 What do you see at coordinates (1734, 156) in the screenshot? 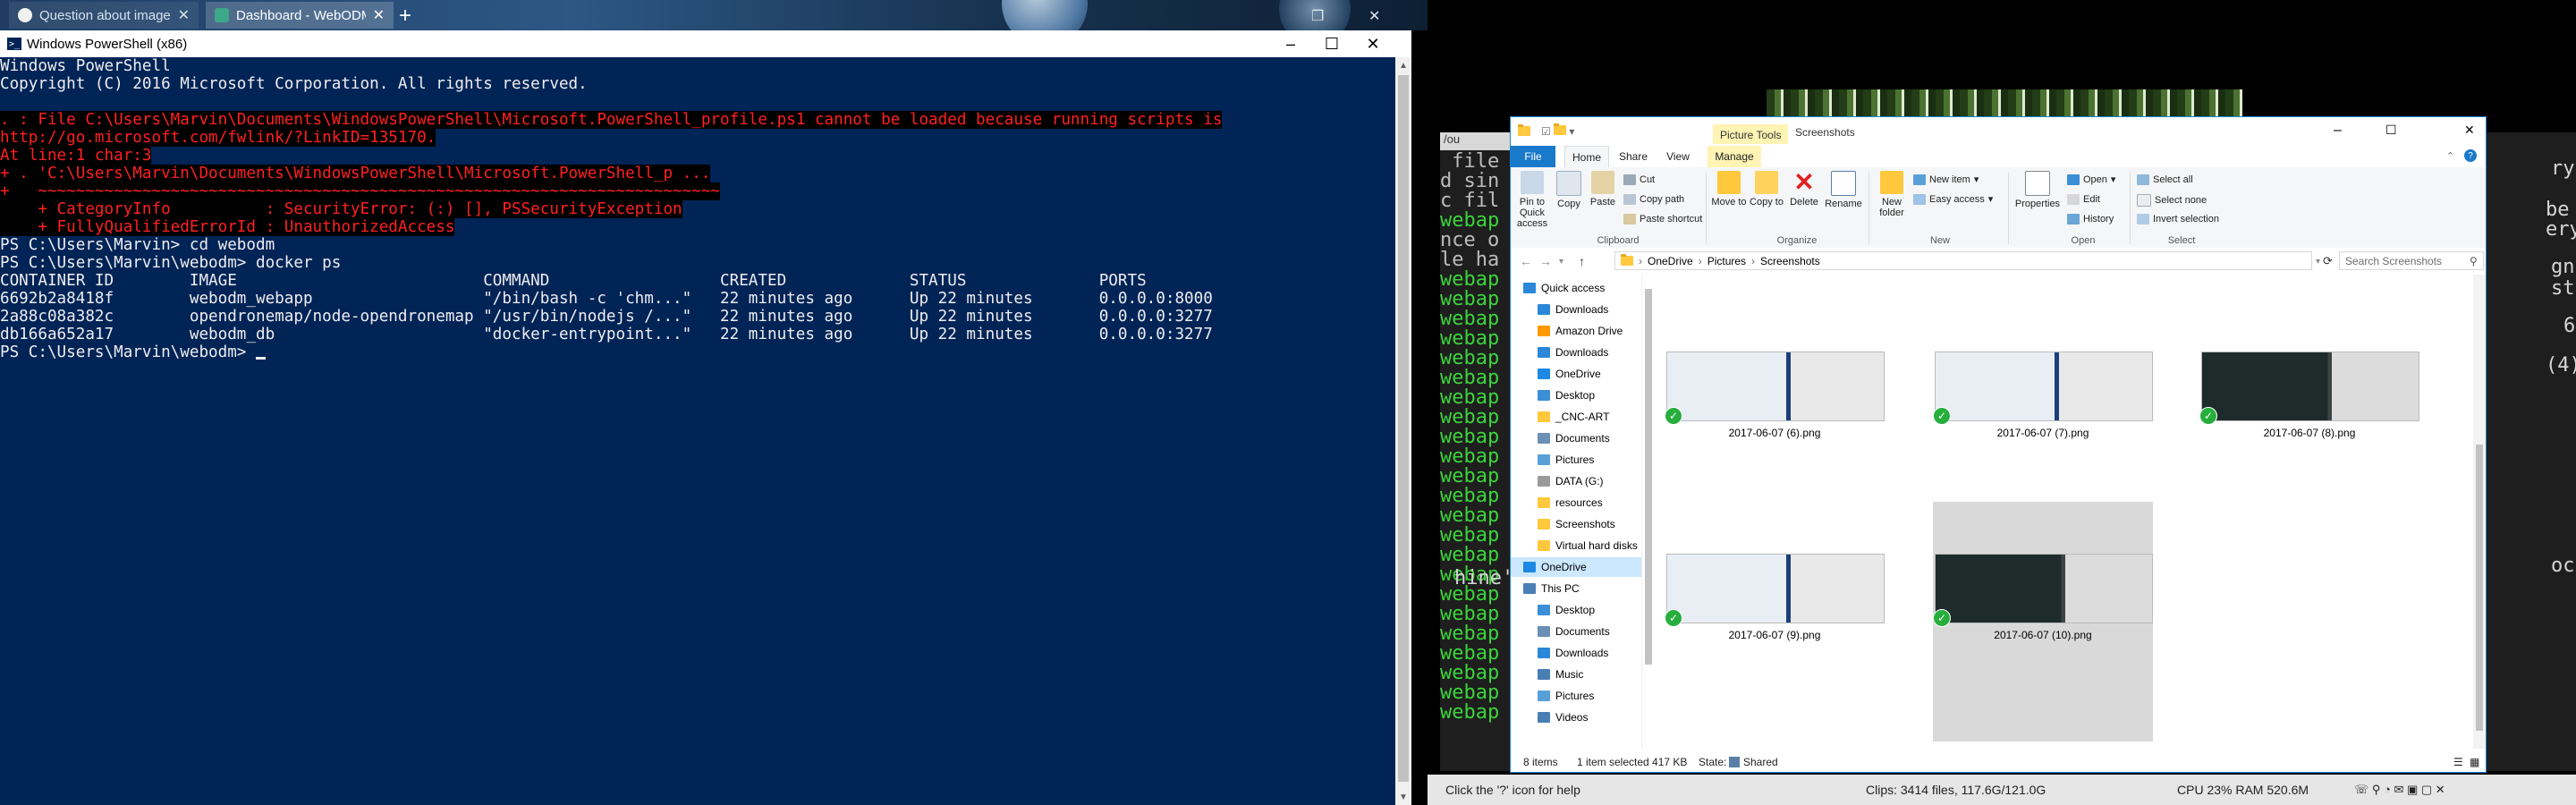
I see `tab-manage: Manage` at bounding box center [1734, 156].